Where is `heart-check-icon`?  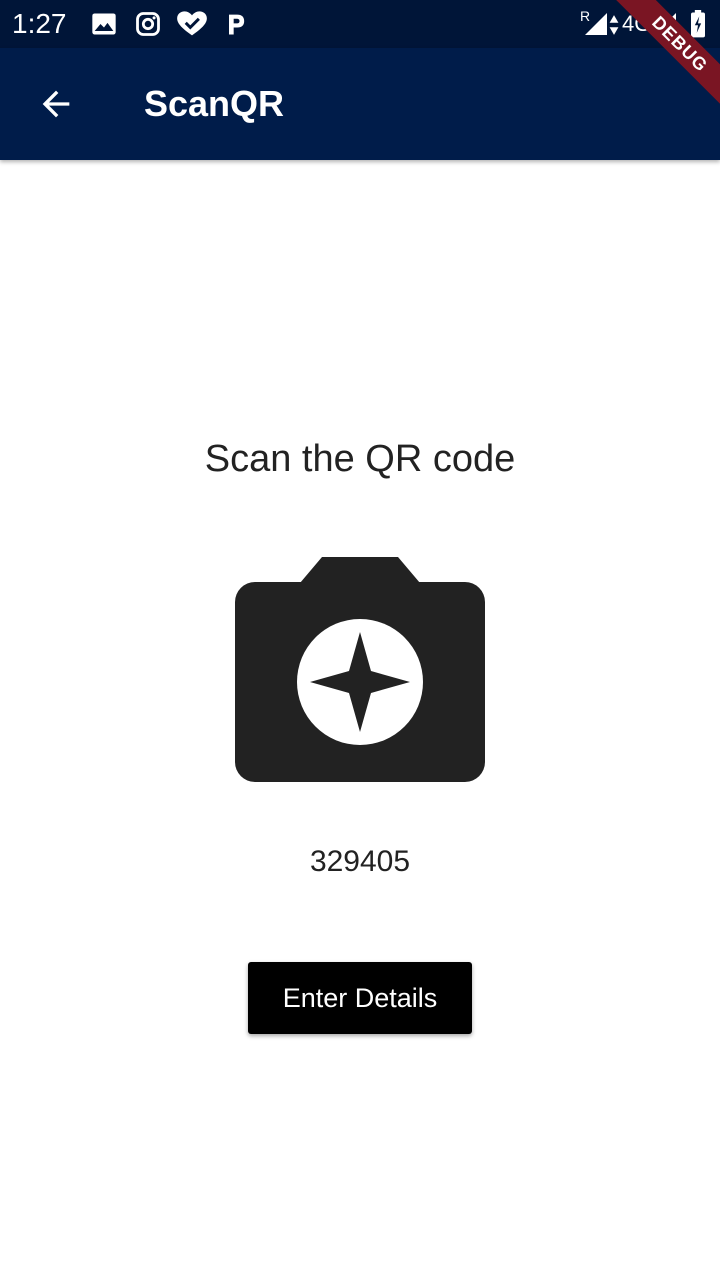
heart-check-icon is located at coordinates (192, 23).